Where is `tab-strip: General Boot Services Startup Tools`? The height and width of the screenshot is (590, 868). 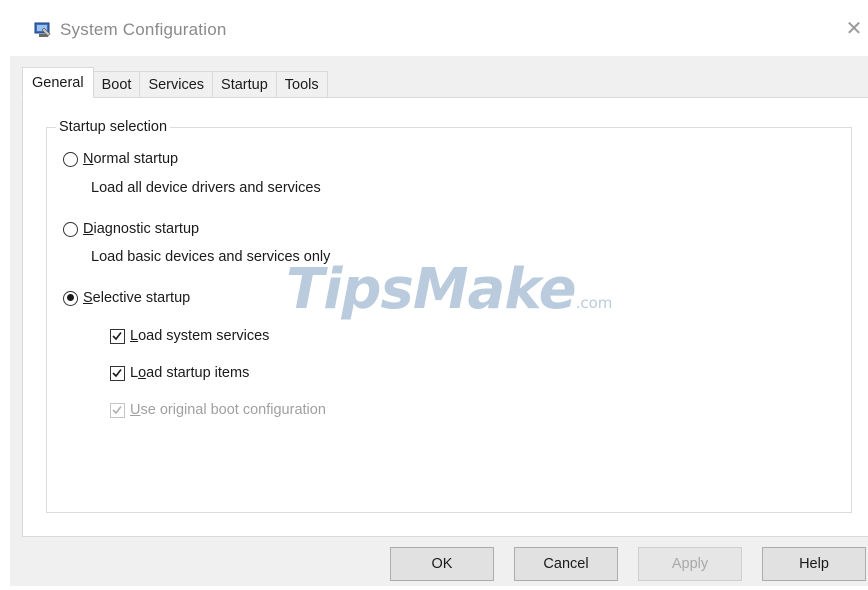
tab-strip: General Boot Services Startup Tools is located at coordinates (175, 82).